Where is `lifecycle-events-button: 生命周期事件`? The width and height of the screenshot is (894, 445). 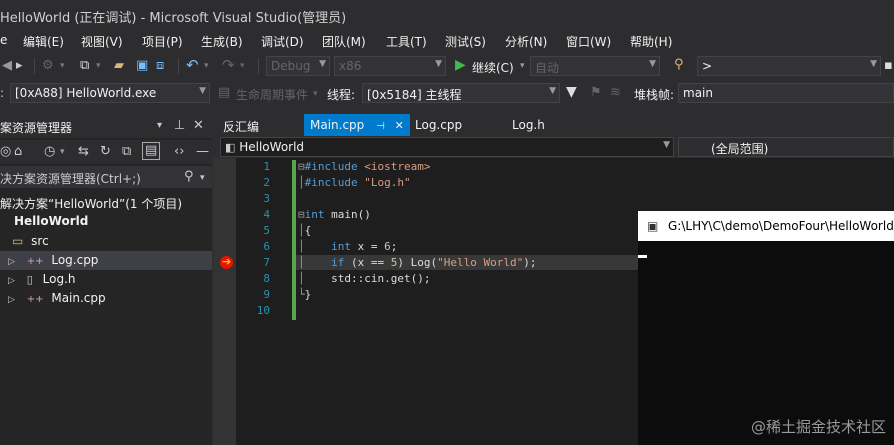
lifecycle-events-button: 生命周期事件 is located at coordinates (272, 94).